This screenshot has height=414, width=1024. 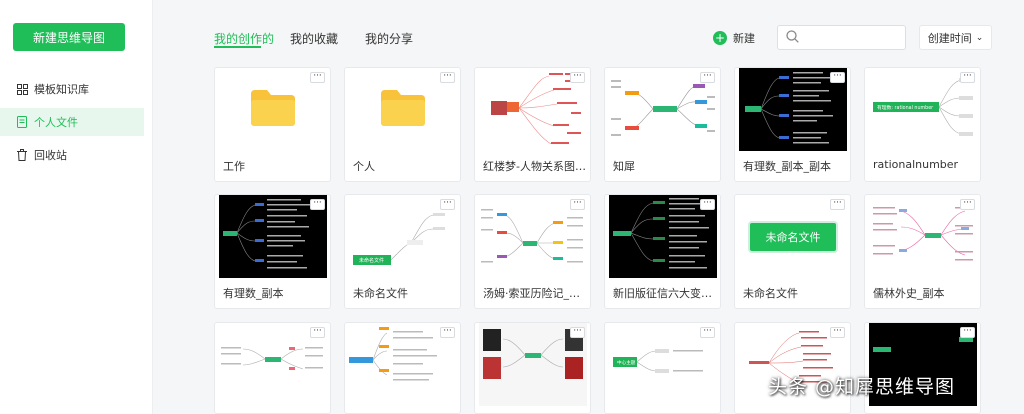 What do you see at coordinates (22, 155) in the screenshot?
I see `trash-icon` at bounding box center [22, 155].